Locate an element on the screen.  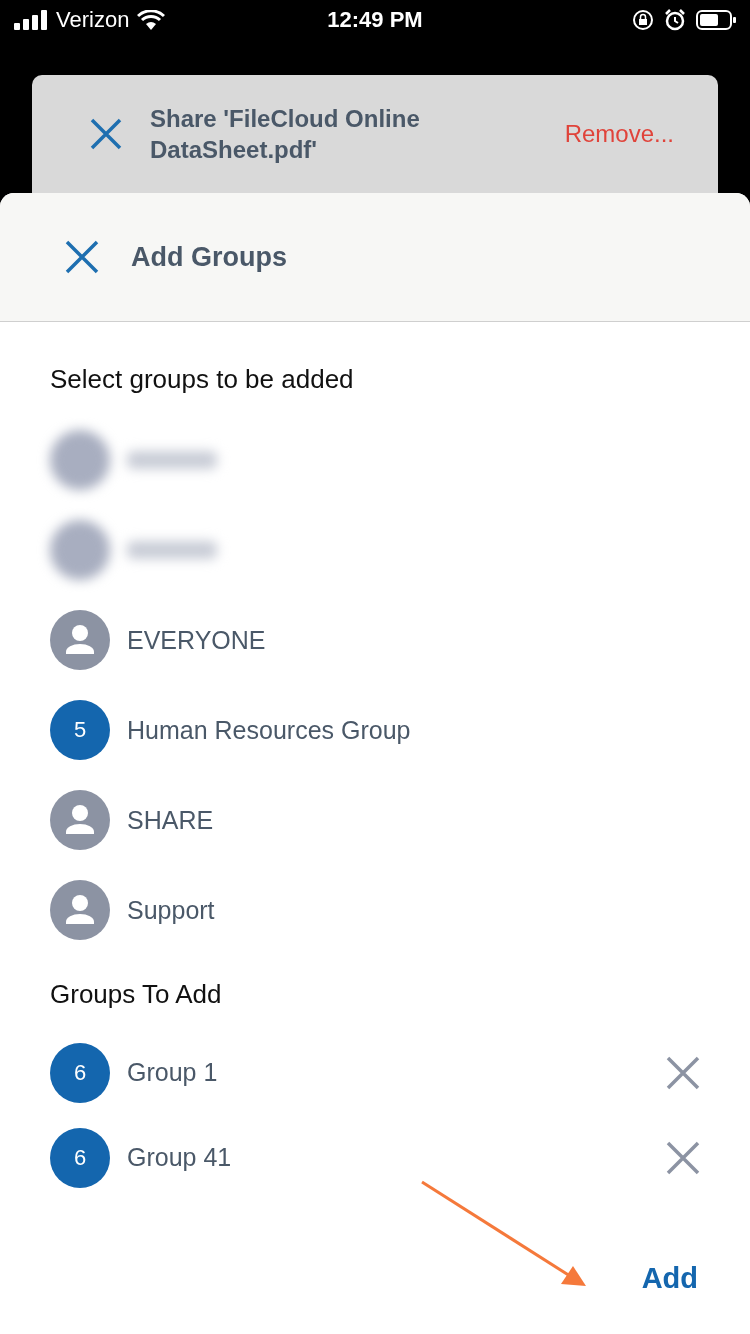
member-count-badge: 5 is located at coordinates (80, 730).